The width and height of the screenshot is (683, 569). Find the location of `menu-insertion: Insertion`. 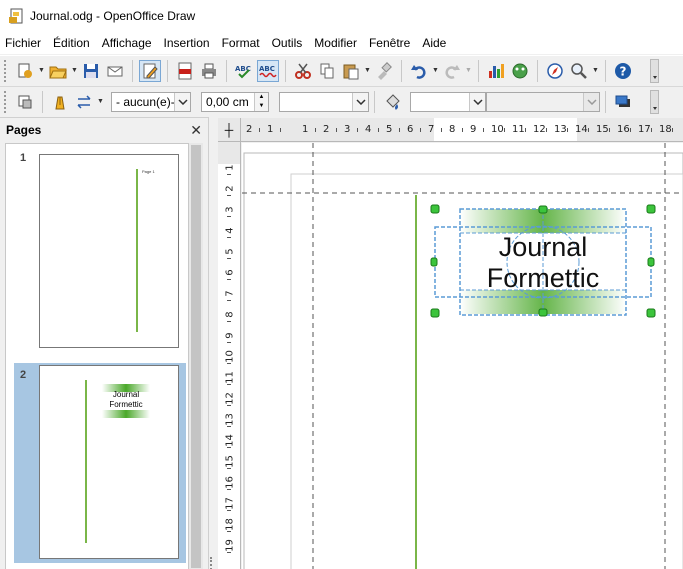

menu-insertion: Insertion is located at coordinates (187, 43).